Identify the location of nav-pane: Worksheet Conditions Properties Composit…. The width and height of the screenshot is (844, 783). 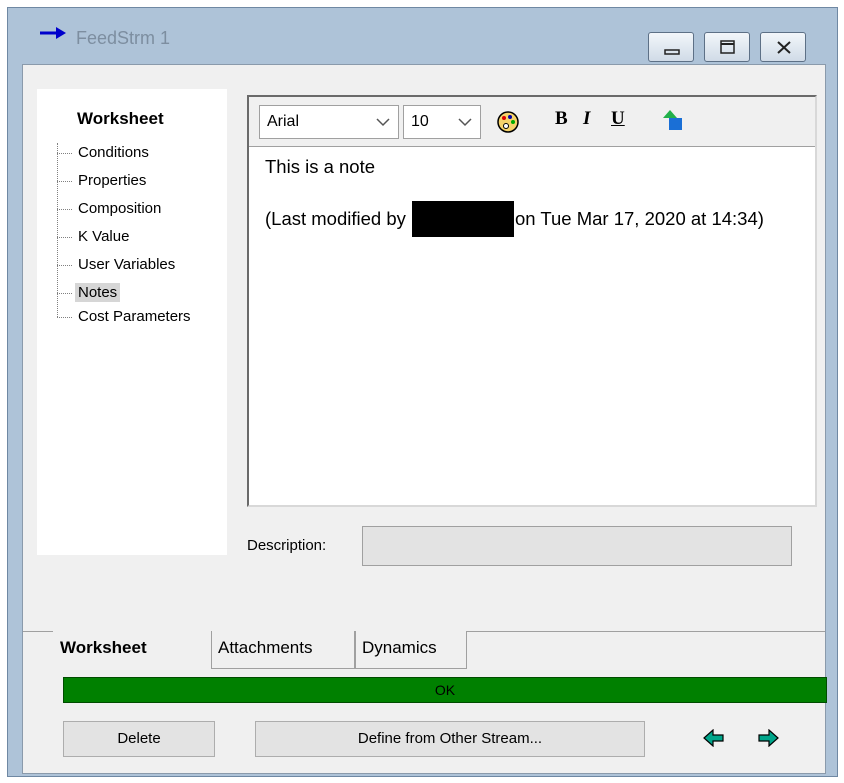
(132, 322).